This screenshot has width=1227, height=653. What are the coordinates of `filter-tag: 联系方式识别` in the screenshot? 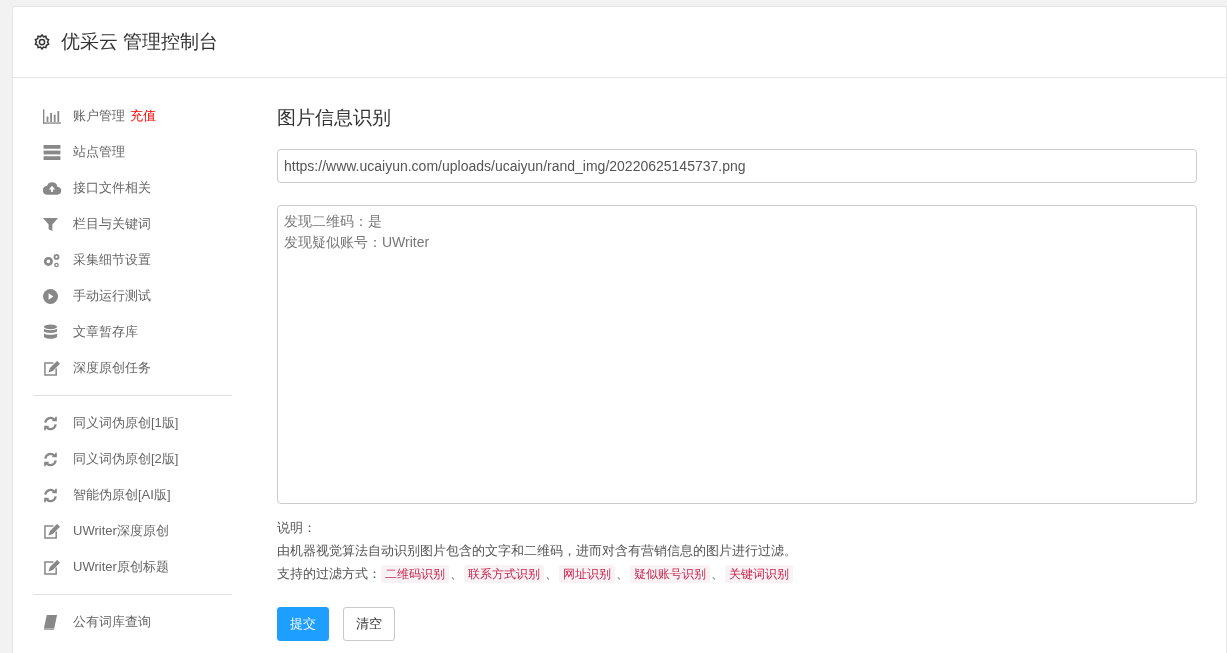 It's located at (504, 573).